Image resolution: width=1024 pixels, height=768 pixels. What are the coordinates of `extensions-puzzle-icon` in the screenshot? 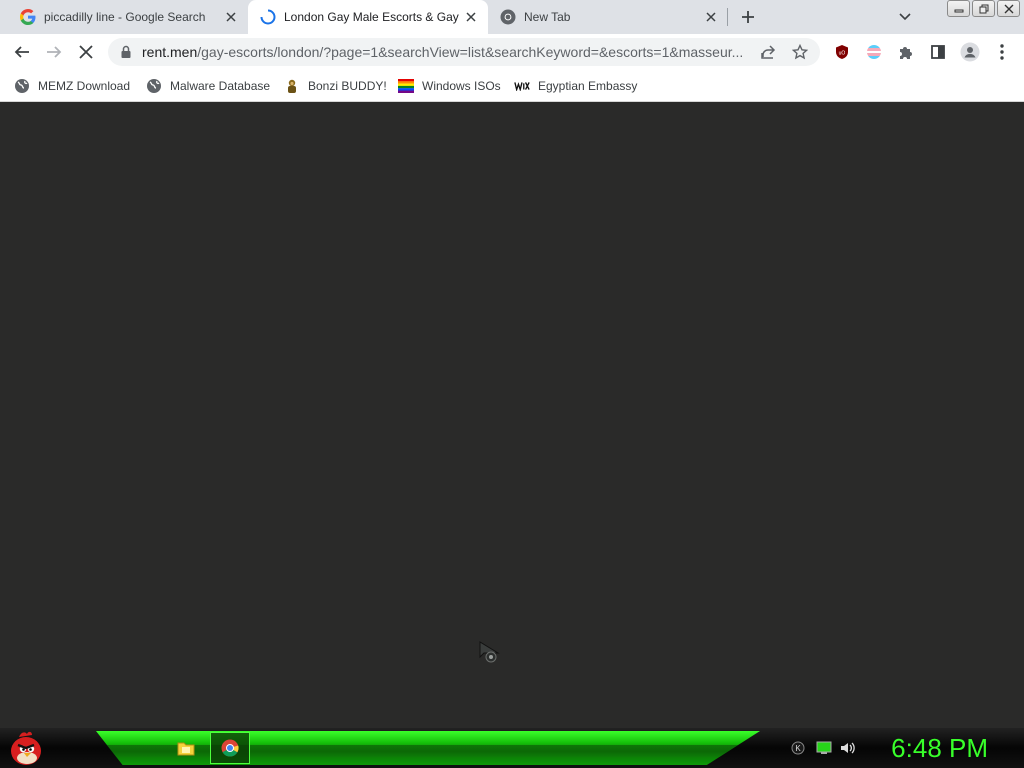 It's located at (906, 52).